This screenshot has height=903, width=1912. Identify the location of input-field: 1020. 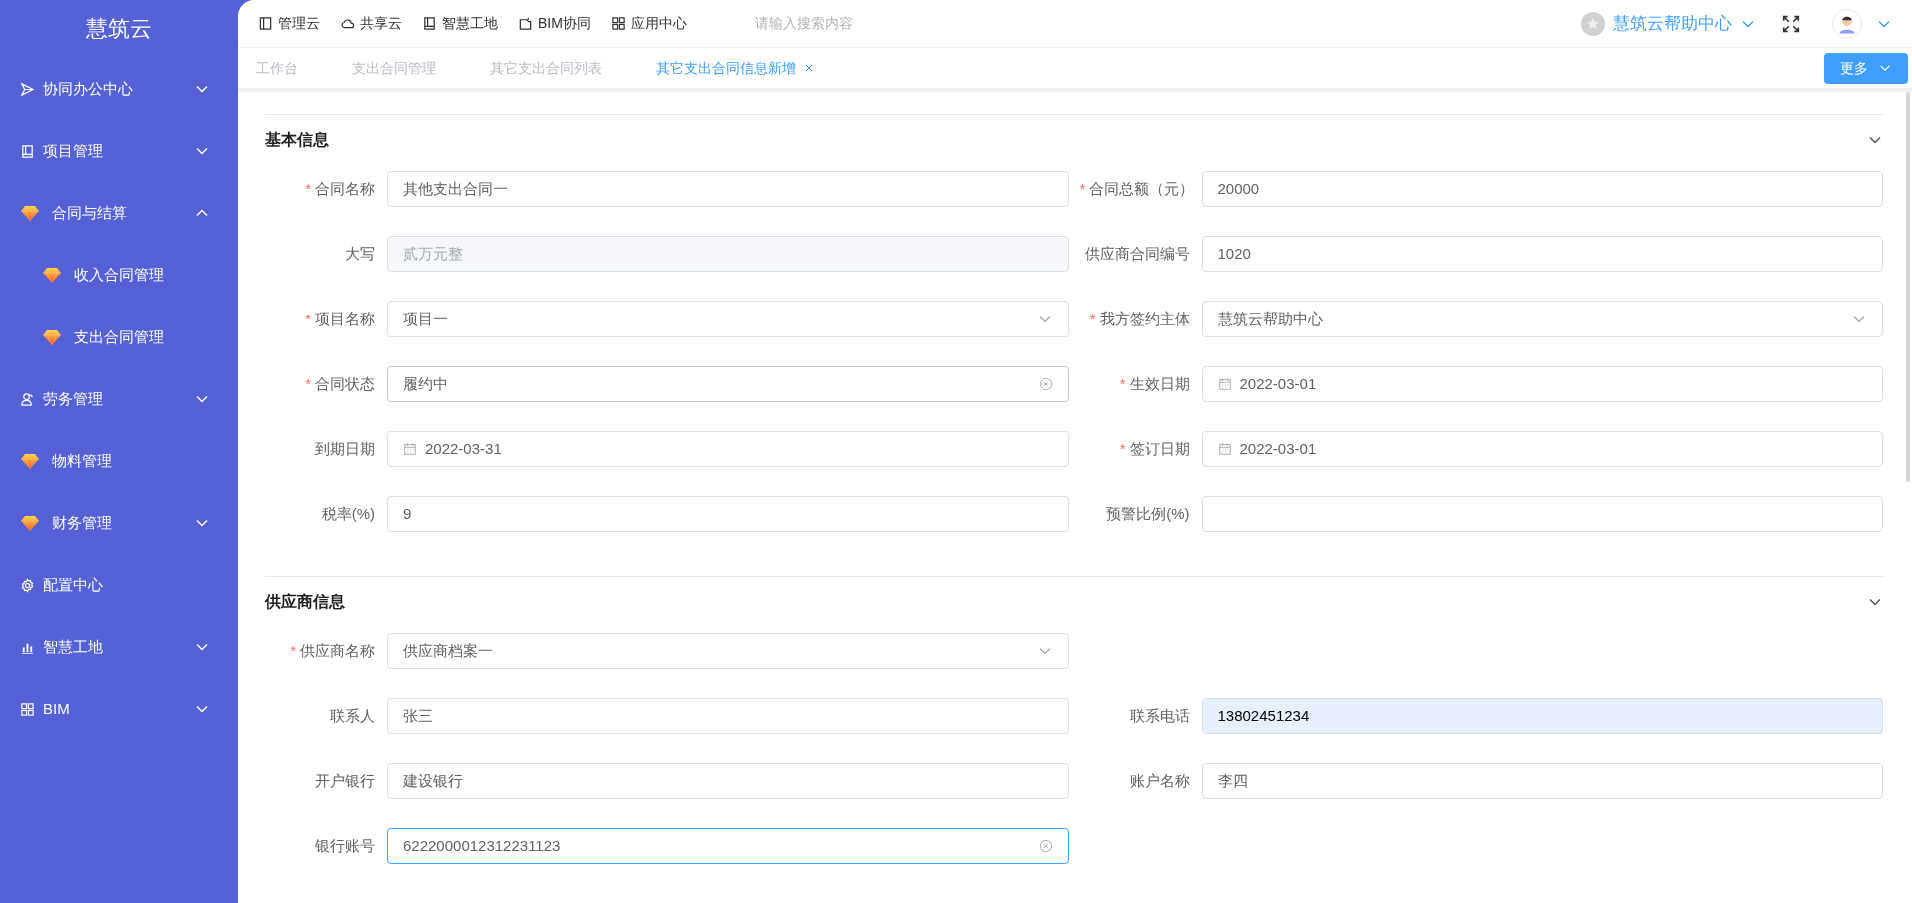
(1542, 254).